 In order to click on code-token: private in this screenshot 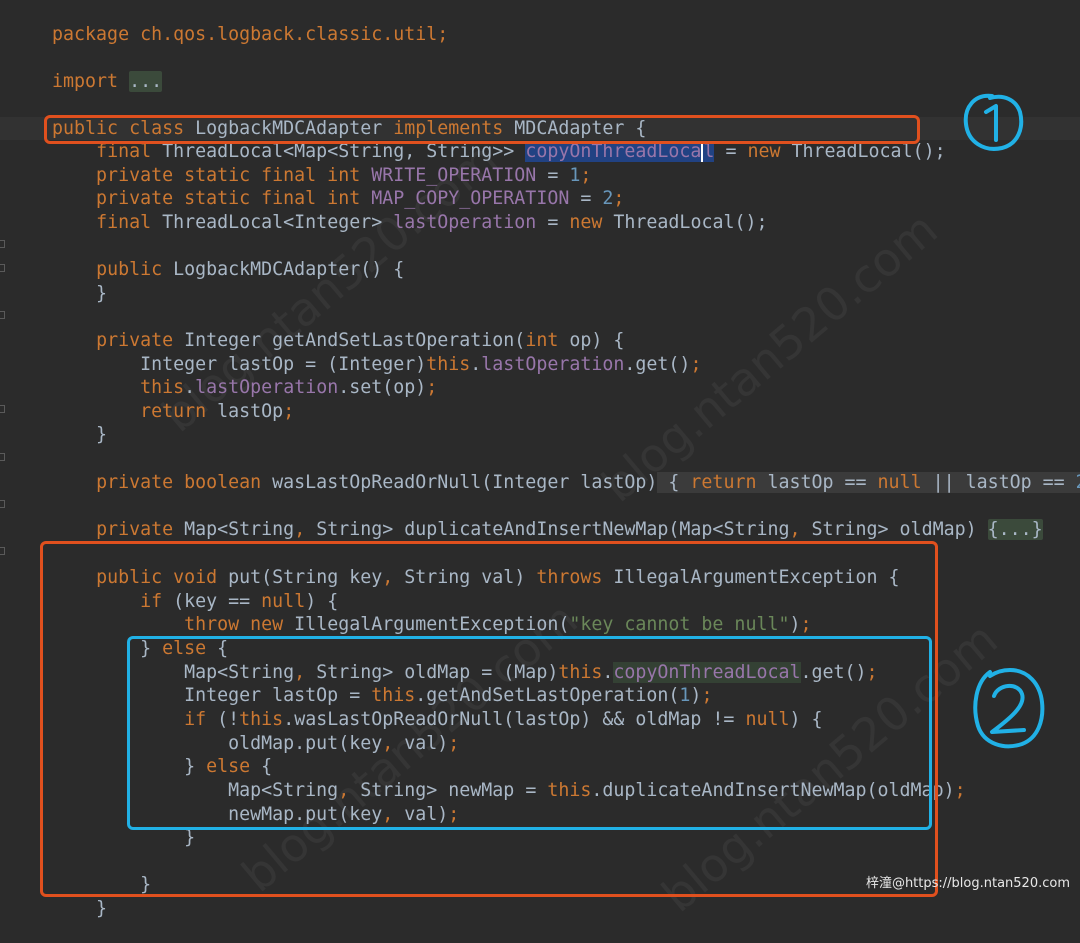, I will do `click(135, 529)`.